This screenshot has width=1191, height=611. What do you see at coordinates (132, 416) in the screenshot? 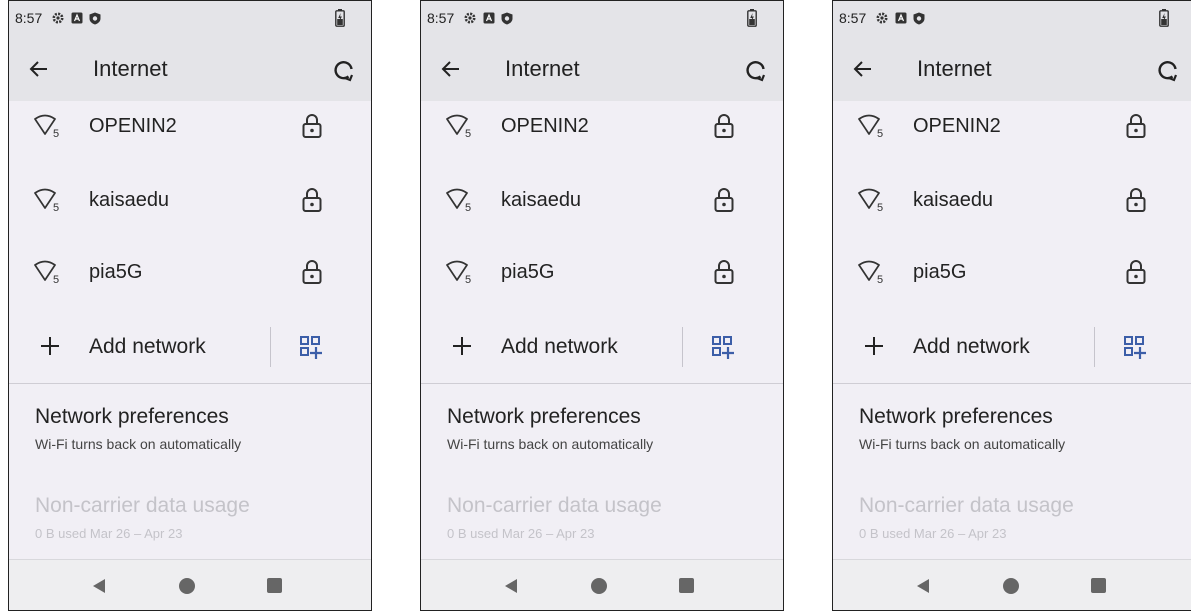
I see `network-preferences-title: Network preferences` at bounding box center [132, 416].